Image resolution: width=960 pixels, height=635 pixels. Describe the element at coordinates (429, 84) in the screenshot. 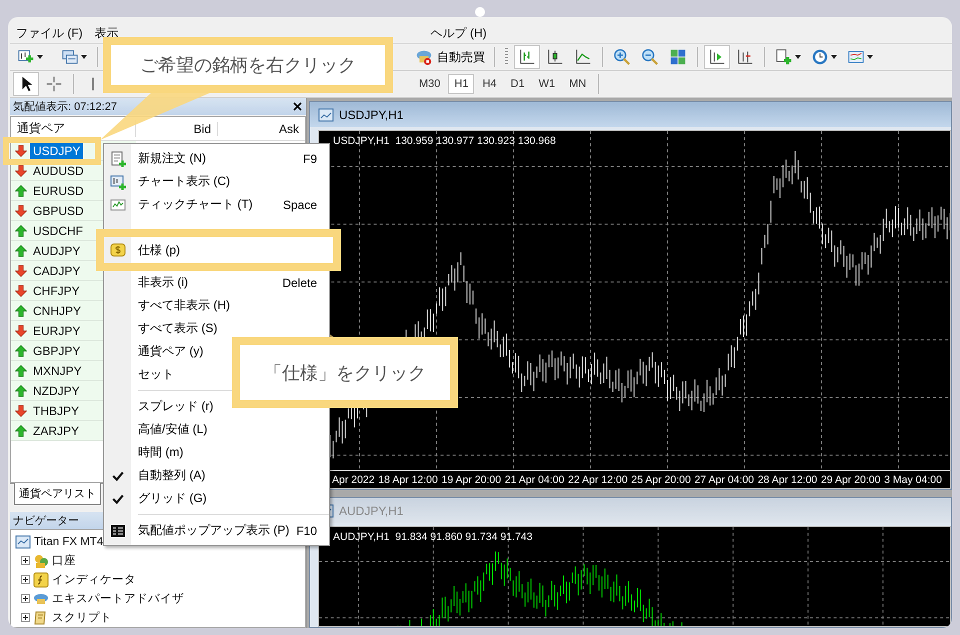

I see `timeframe-button: M30` at that location.